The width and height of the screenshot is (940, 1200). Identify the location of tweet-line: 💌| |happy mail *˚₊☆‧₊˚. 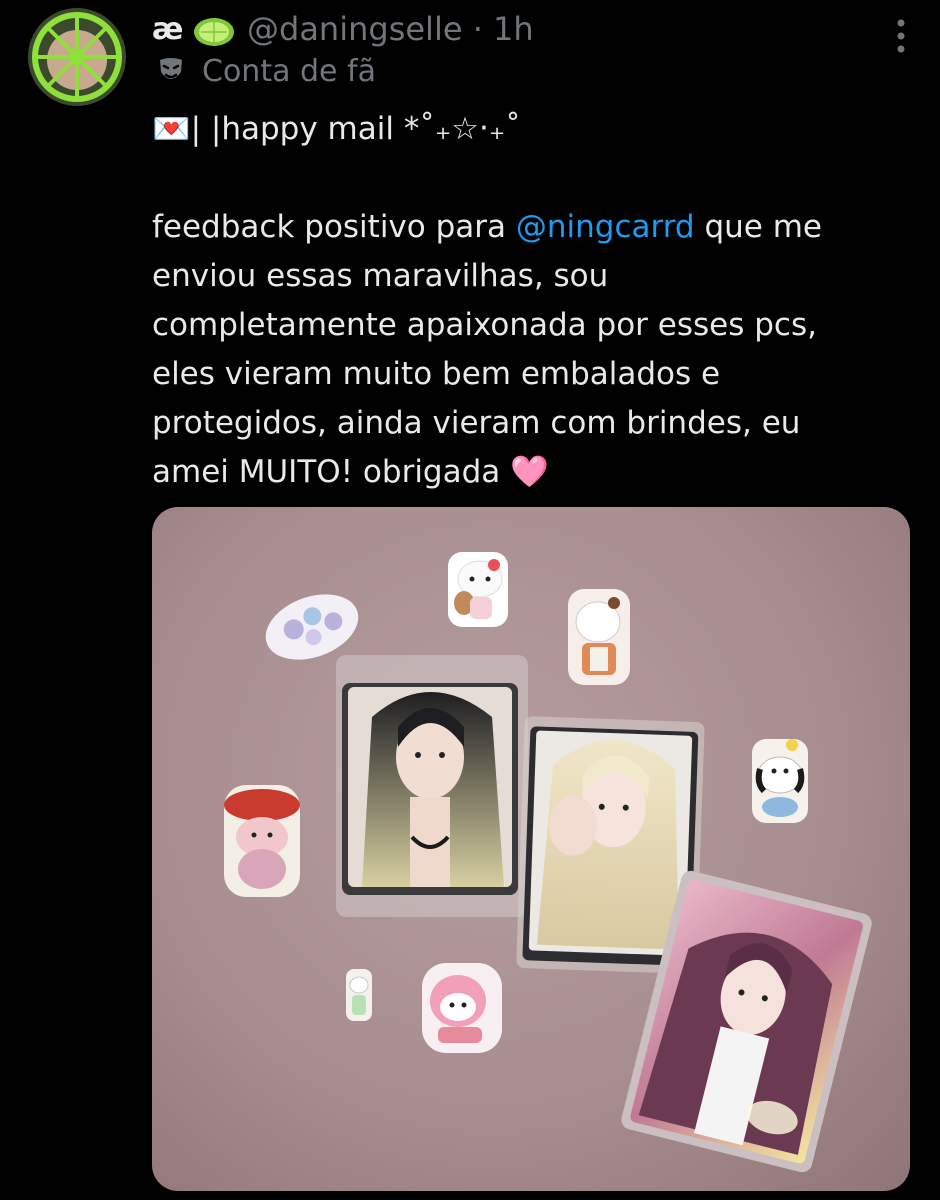
(532, 129).